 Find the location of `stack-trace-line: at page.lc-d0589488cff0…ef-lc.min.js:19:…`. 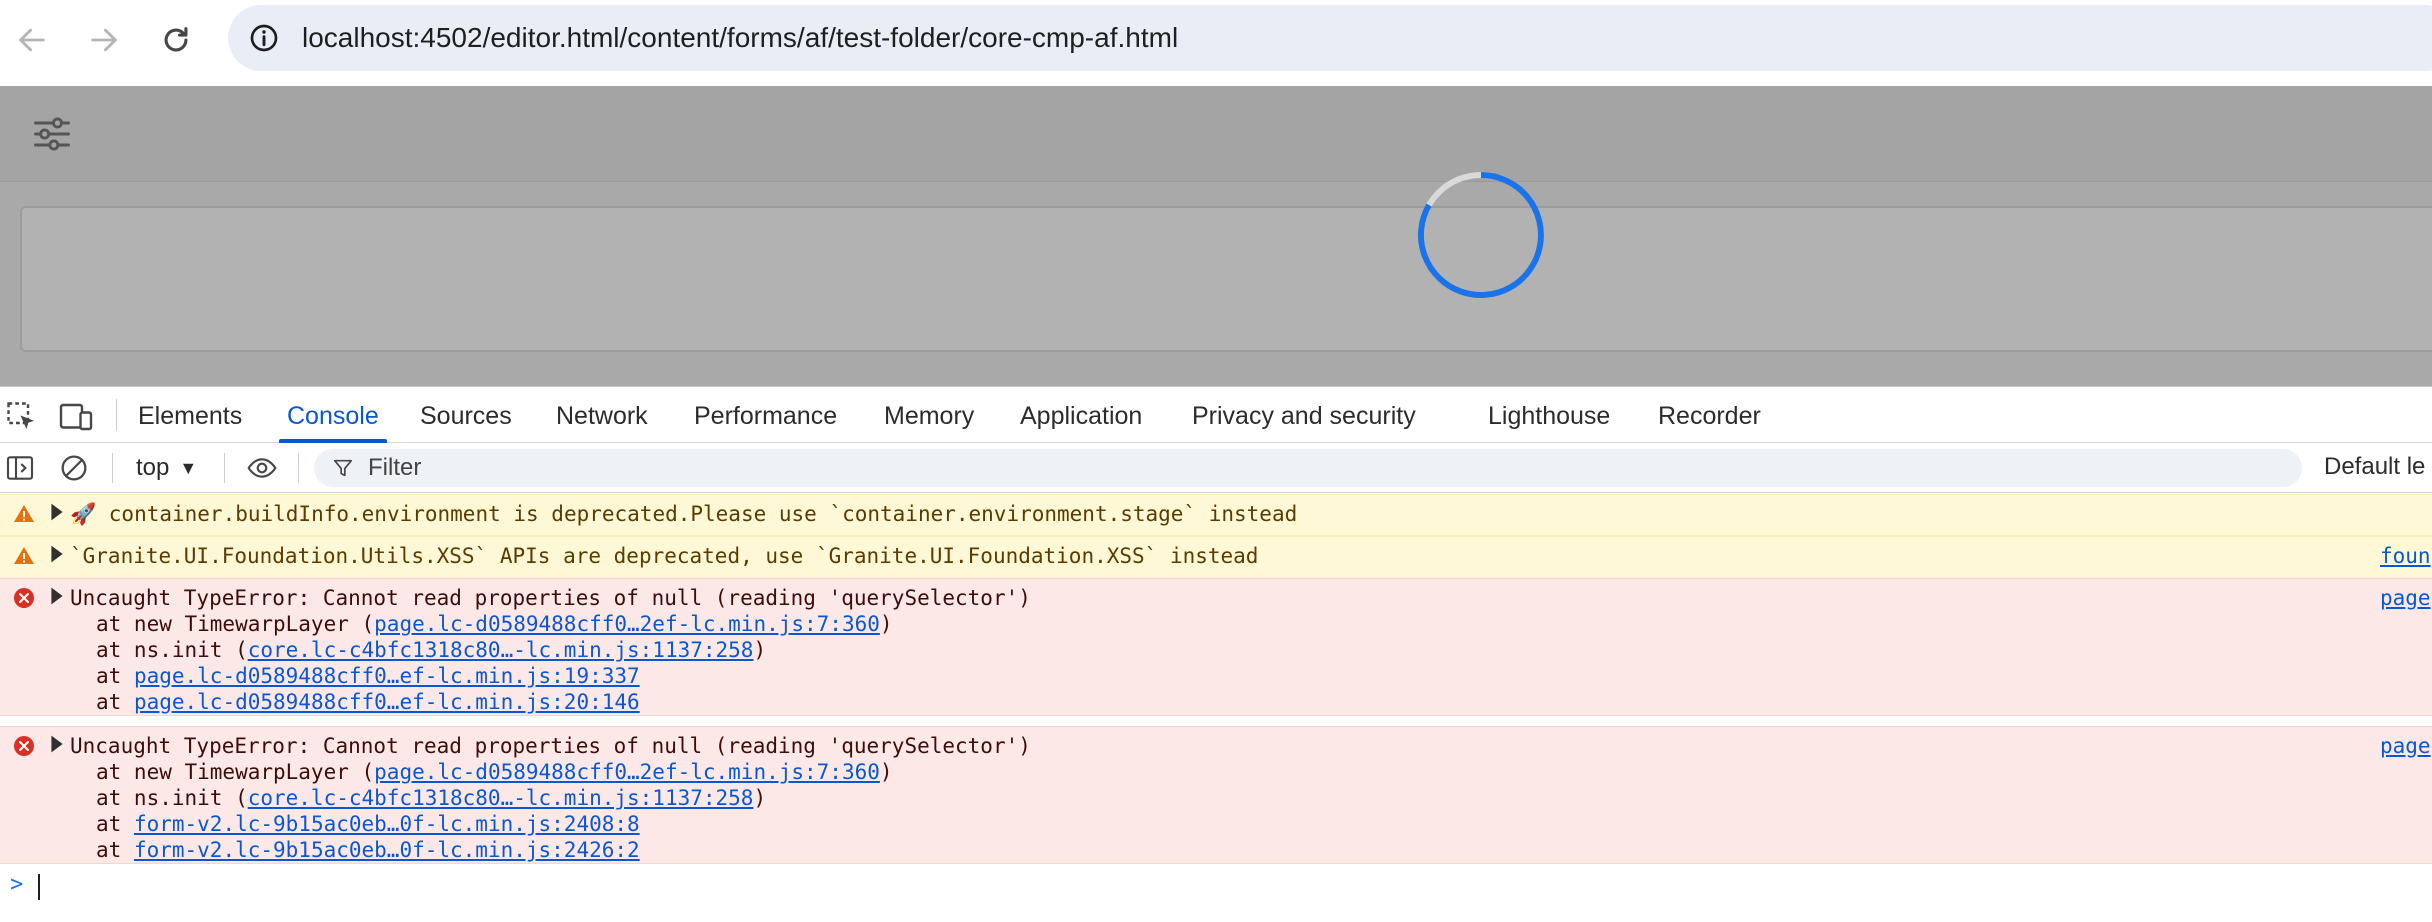

stack-trace-line: at page.lc-d0589488cff0…ef-lc.min.js:19:… is located at coordinates (368, 676).